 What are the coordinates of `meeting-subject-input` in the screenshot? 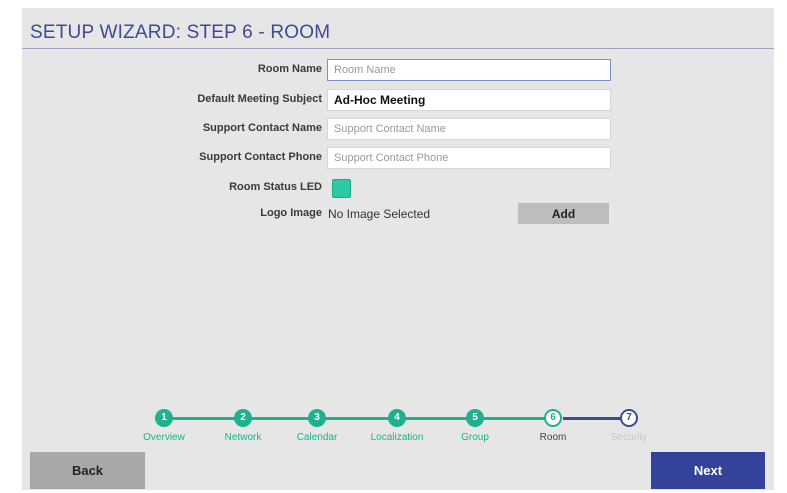 It's located at (469, 100).